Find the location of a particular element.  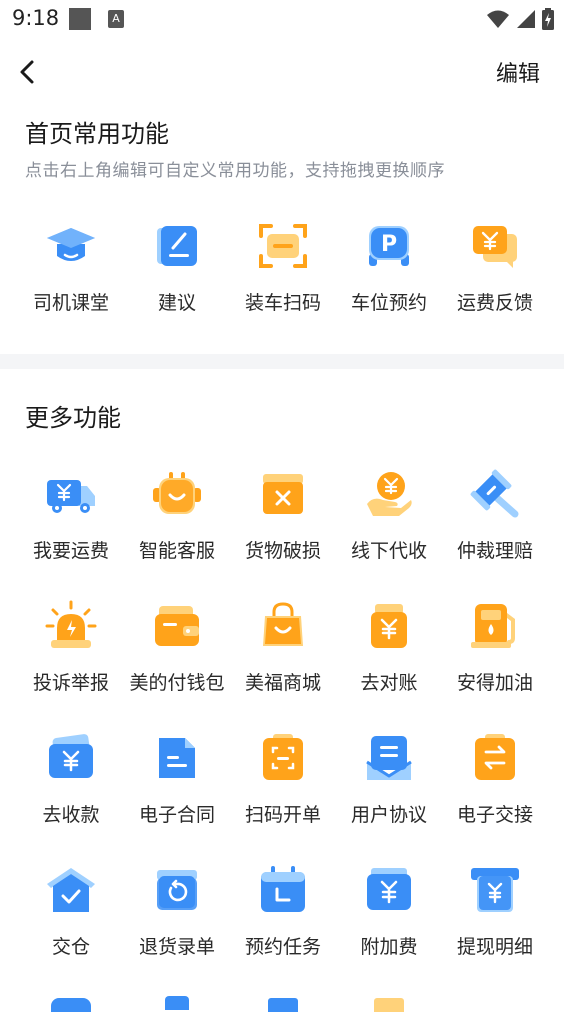

alarm-light-icon is located at coordinates (71, 626).